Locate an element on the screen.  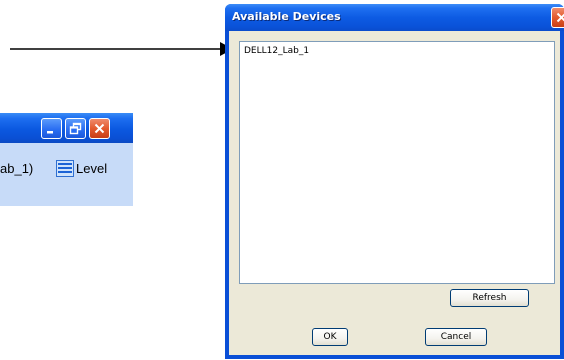
refresh-button: Refresh is located at coordinates (489, 298).